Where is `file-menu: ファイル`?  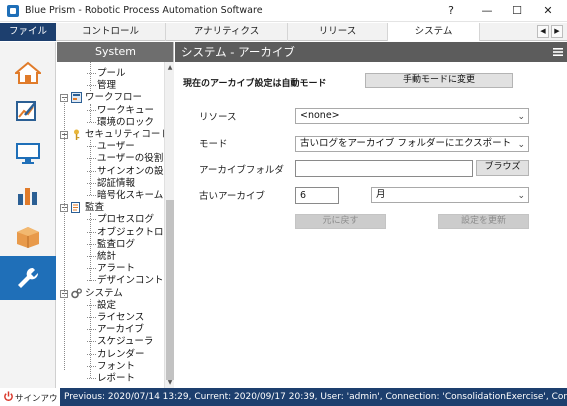
file-menu: ファイル is located at coordinates (28, 32).